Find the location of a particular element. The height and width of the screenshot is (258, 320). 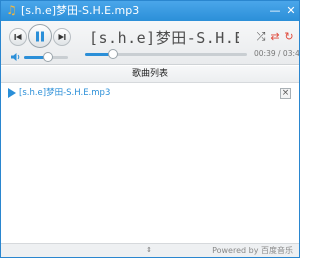

music-note-icon: ♫ is located at coordinates (11, 10).